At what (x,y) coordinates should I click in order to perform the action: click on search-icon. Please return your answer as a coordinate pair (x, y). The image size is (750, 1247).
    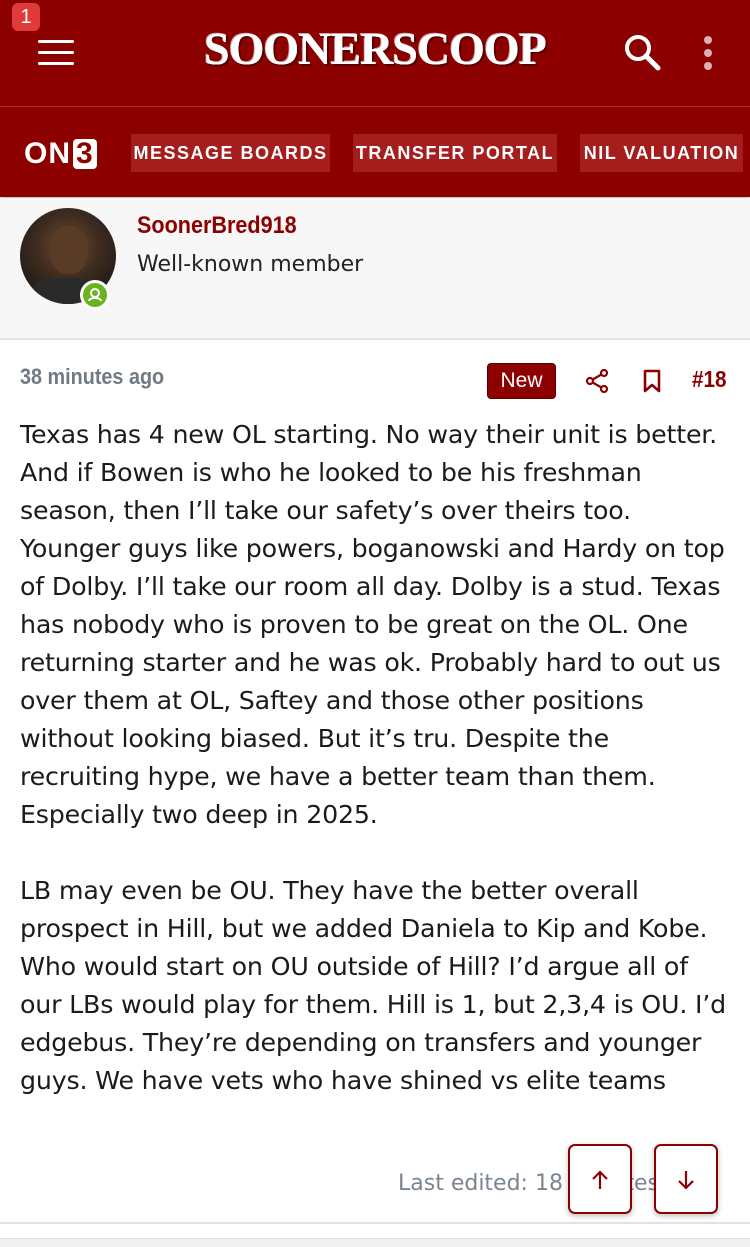
    Looking at the image, I should click on (642, 52).